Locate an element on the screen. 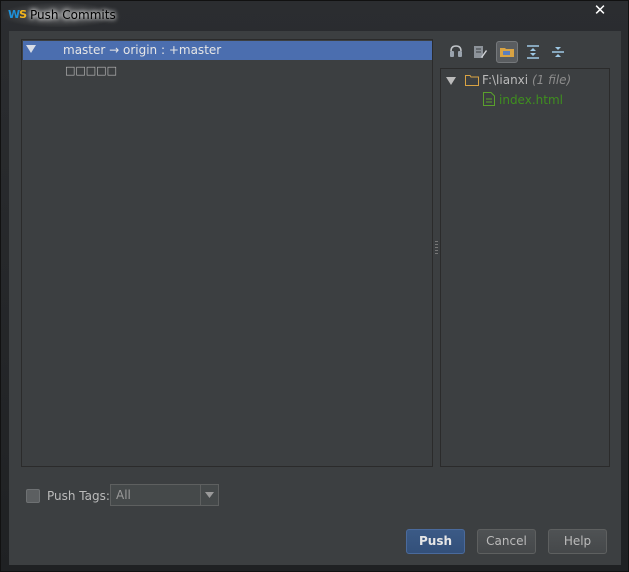 Image resolution: width=629 pixels, height=572 pixels. push-tags-label: Push Tags: is located at coordinates (78, 496).